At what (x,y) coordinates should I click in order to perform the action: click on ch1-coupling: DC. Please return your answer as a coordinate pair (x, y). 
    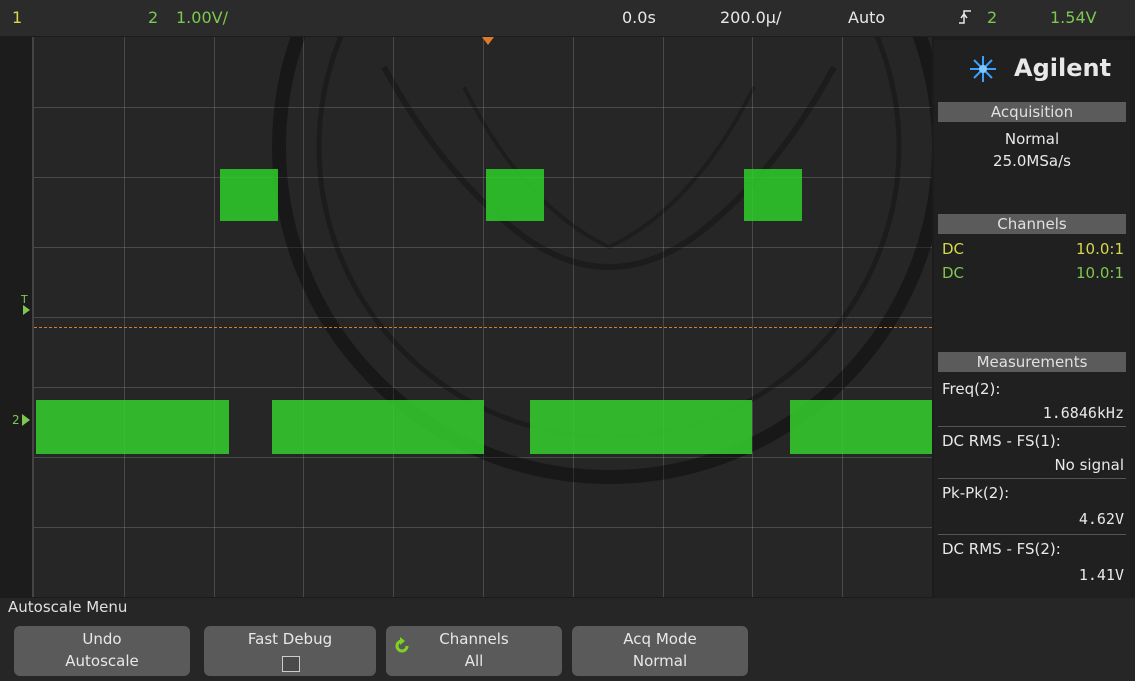
    Looking at the image, I should click on (953, 249).